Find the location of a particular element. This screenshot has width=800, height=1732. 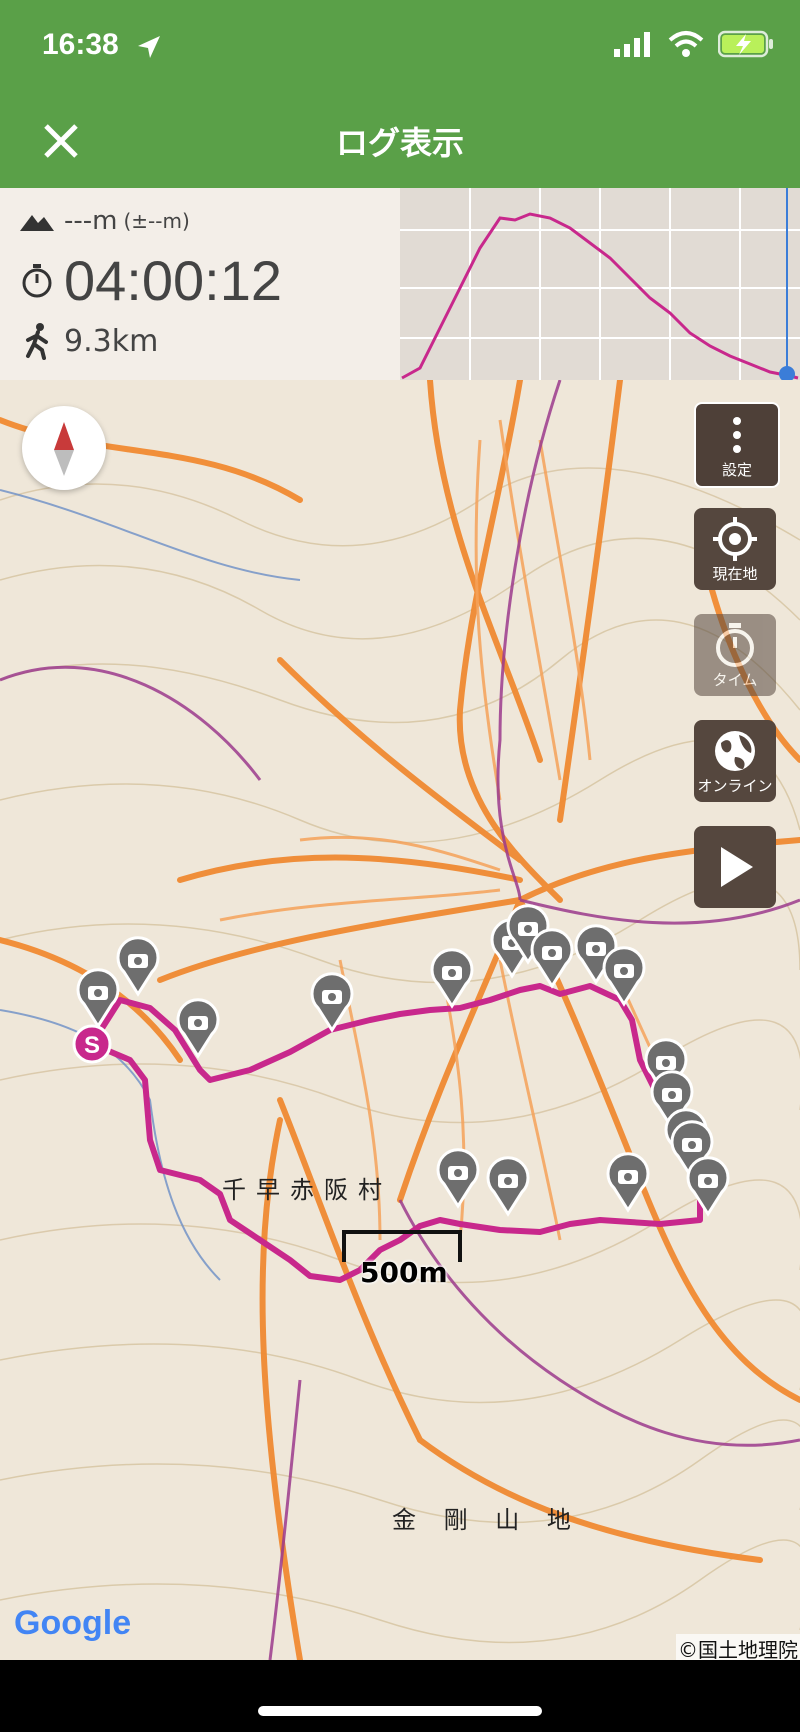

elevation-profile-chart is located at coordinates (600, 284).